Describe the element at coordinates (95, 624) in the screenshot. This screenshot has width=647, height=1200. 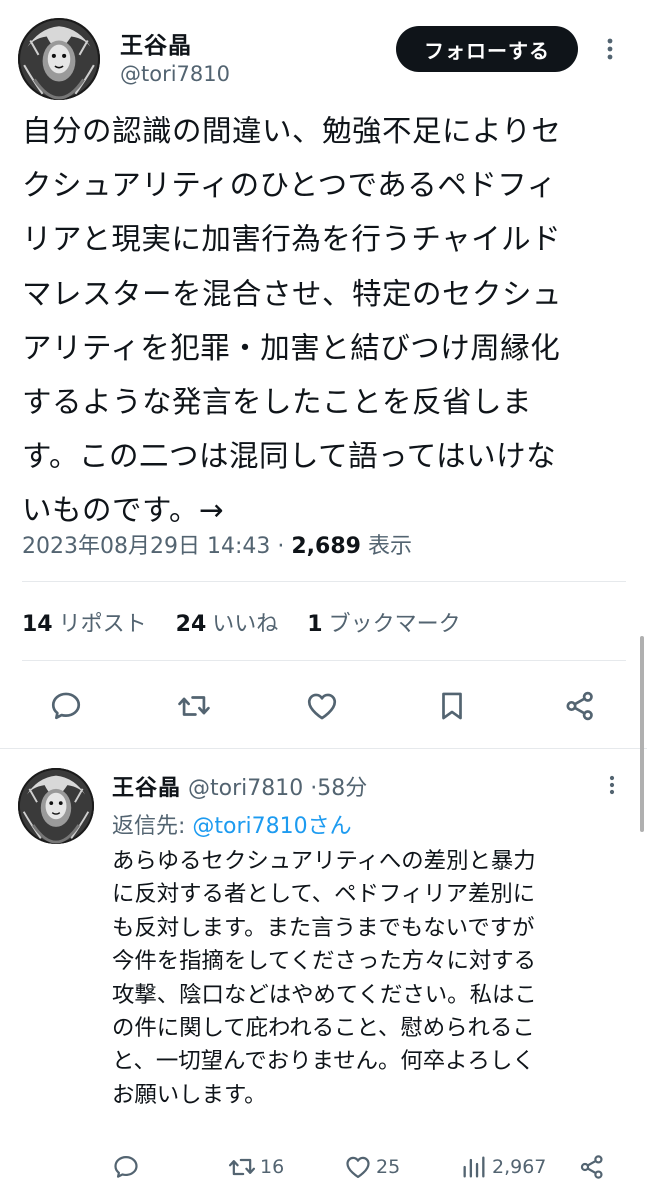
I see `reposts-stat: 14 リポスト` at that location.